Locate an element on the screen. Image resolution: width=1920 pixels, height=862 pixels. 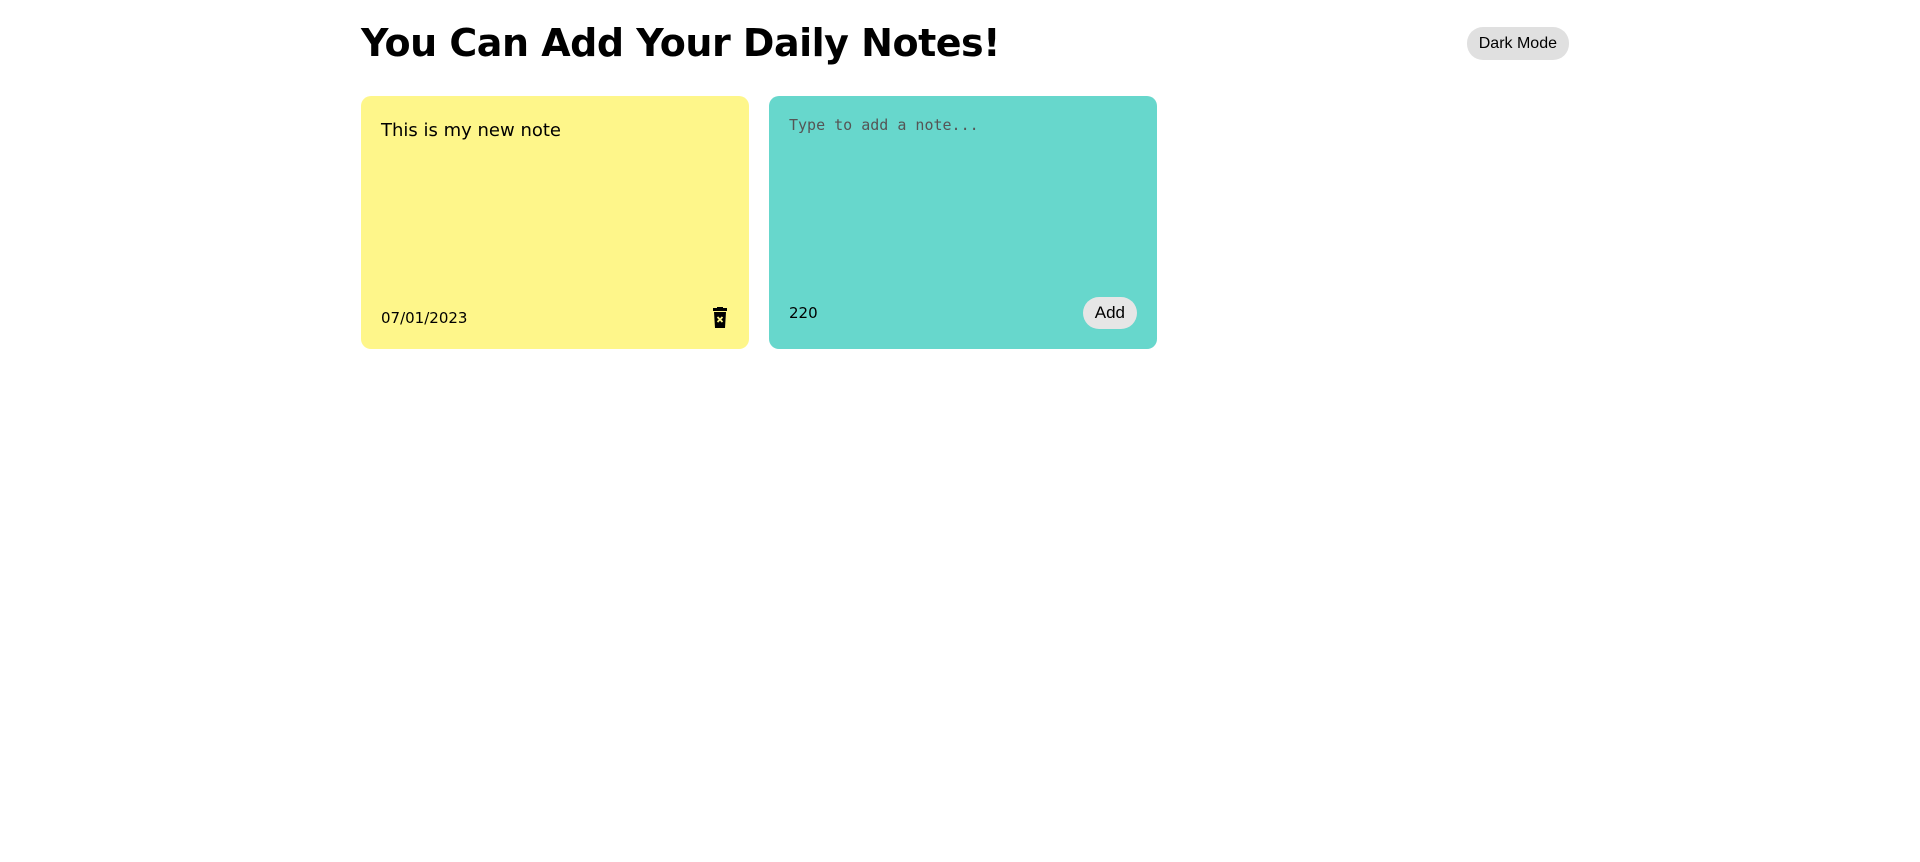
dark-mode-button: Dark Mode is located at coordinates (1517, 43).